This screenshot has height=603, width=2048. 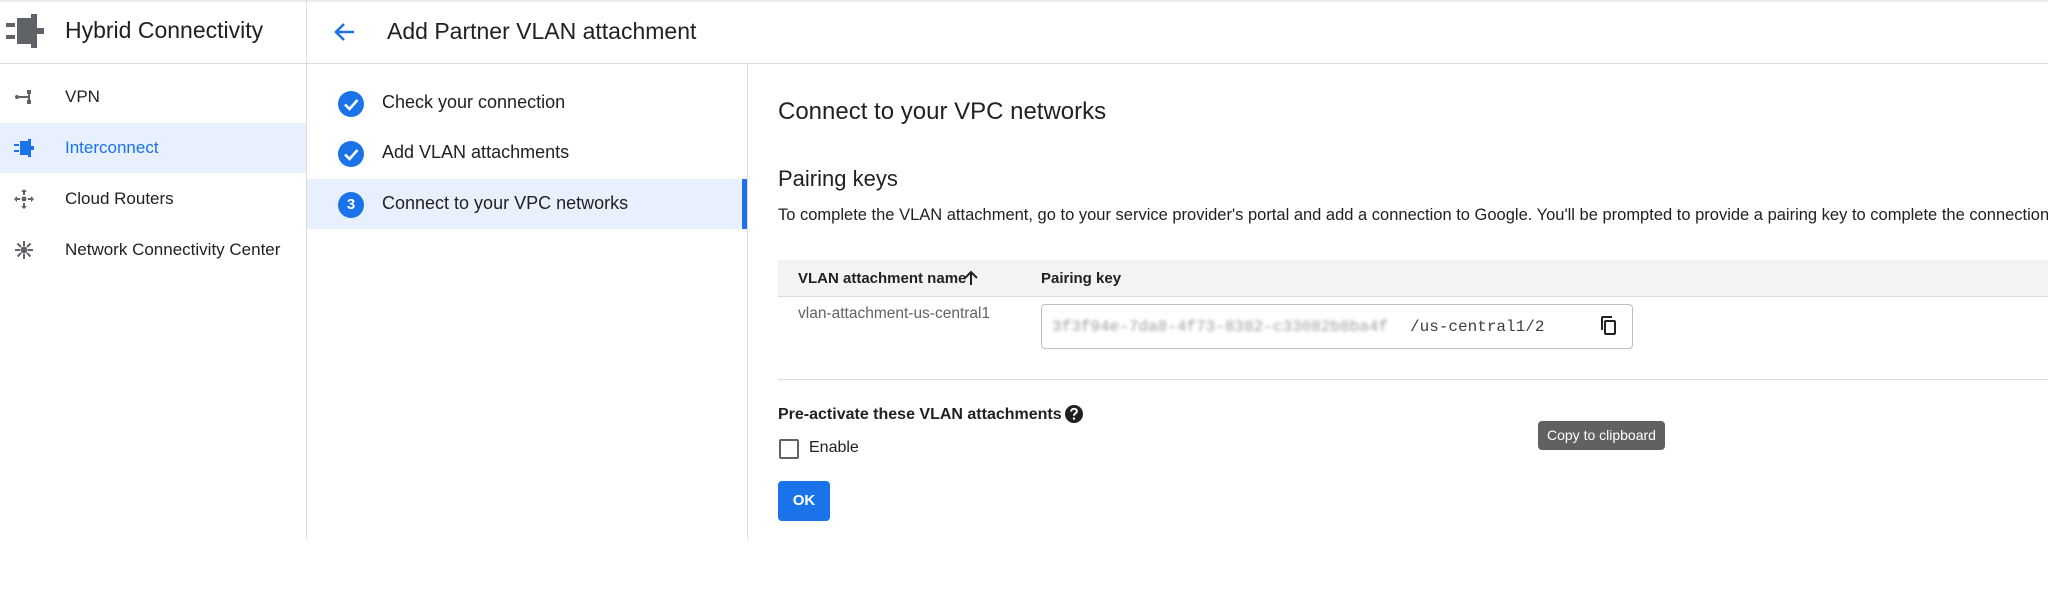 I want to click on step-number-badge: 3, so click(x=351, y=205).